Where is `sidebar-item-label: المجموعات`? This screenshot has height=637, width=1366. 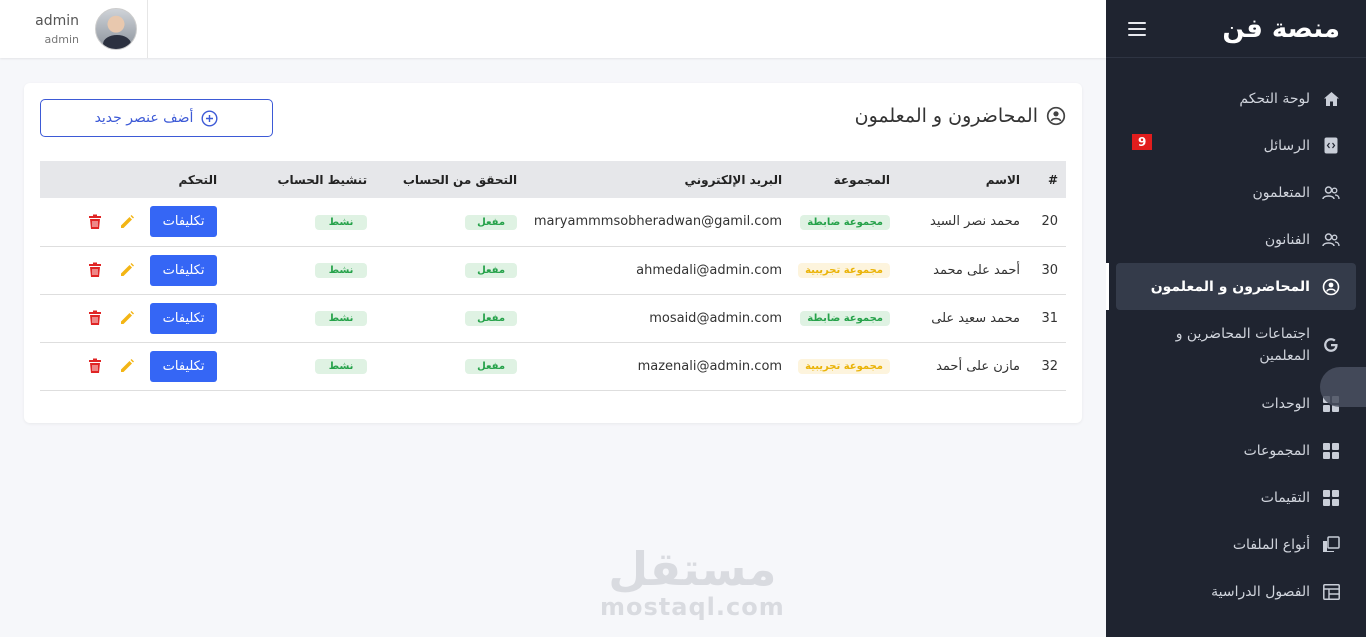 sidebar-item-label: المجموعات is located at coordinates (1276, 450).